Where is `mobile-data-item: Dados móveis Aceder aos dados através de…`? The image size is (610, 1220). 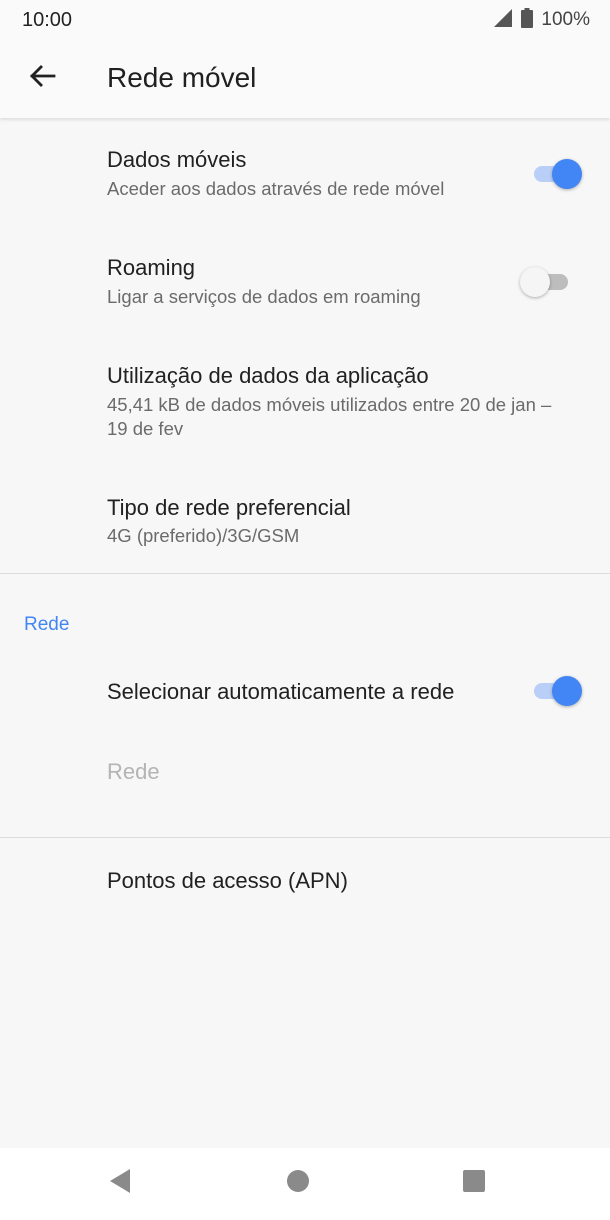 mobile-data-item: Dados móveis Aceder aos dados através de… is located at coordinates (305, 173).